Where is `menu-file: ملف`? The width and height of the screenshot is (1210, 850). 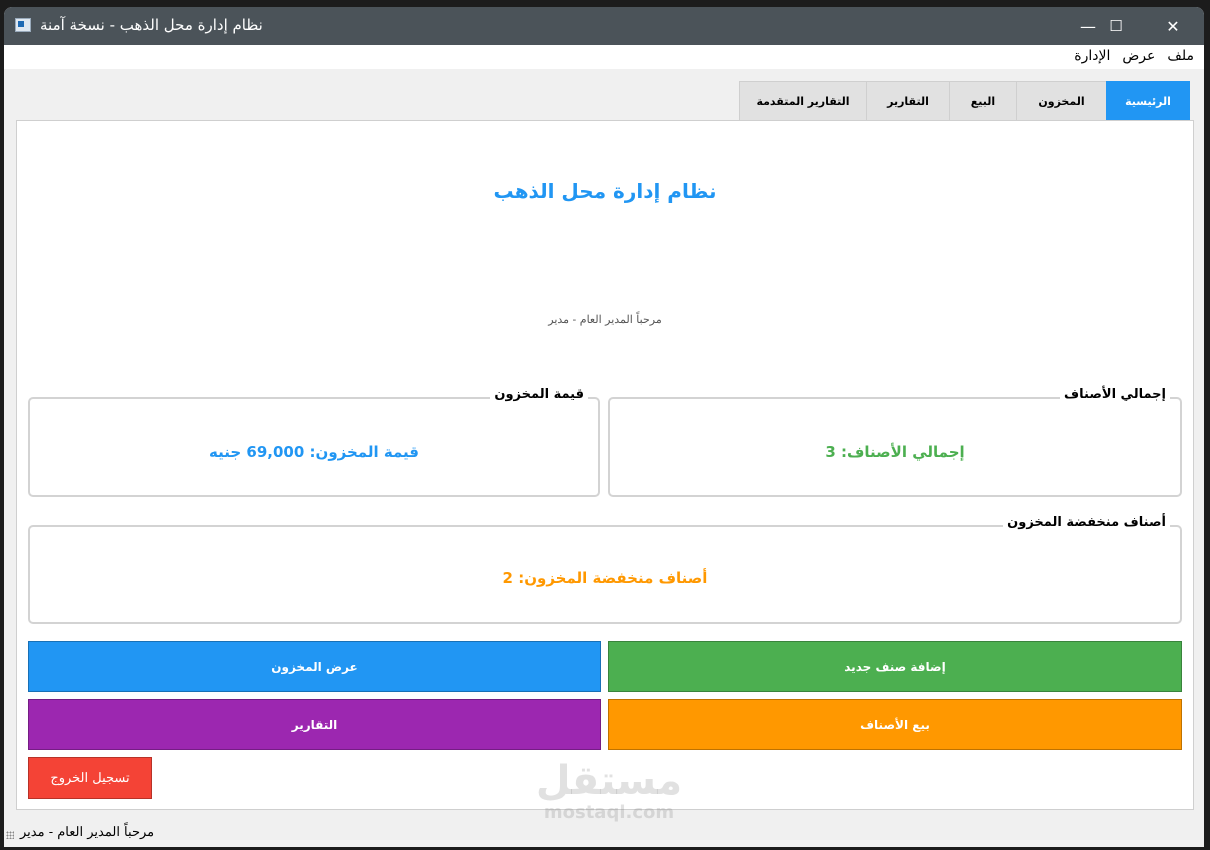 menu-file: ملف is located at coordinates (1180, 57).